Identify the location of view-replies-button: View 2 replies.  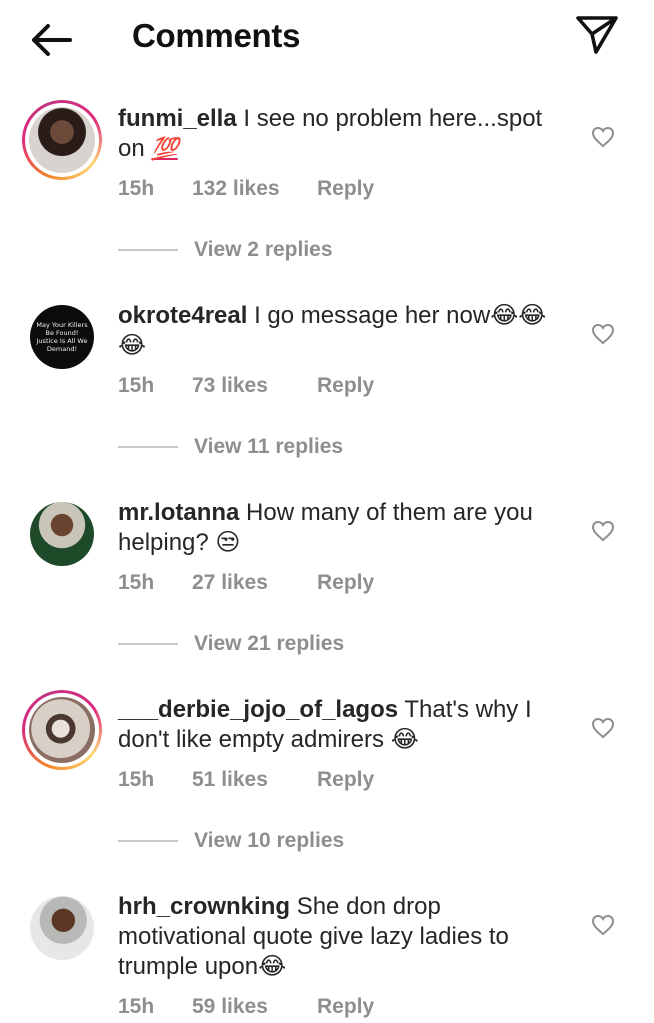
(225, 250).